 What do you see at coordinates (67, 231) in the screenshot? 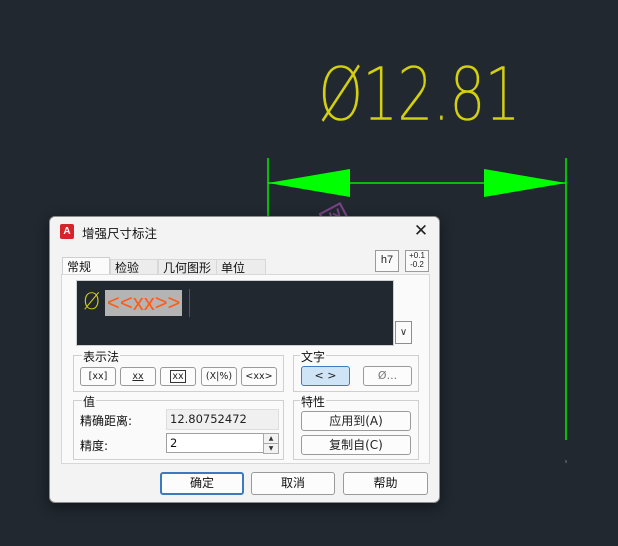
I see `autocad-app-icon: A` at bounding box center [67, 231].